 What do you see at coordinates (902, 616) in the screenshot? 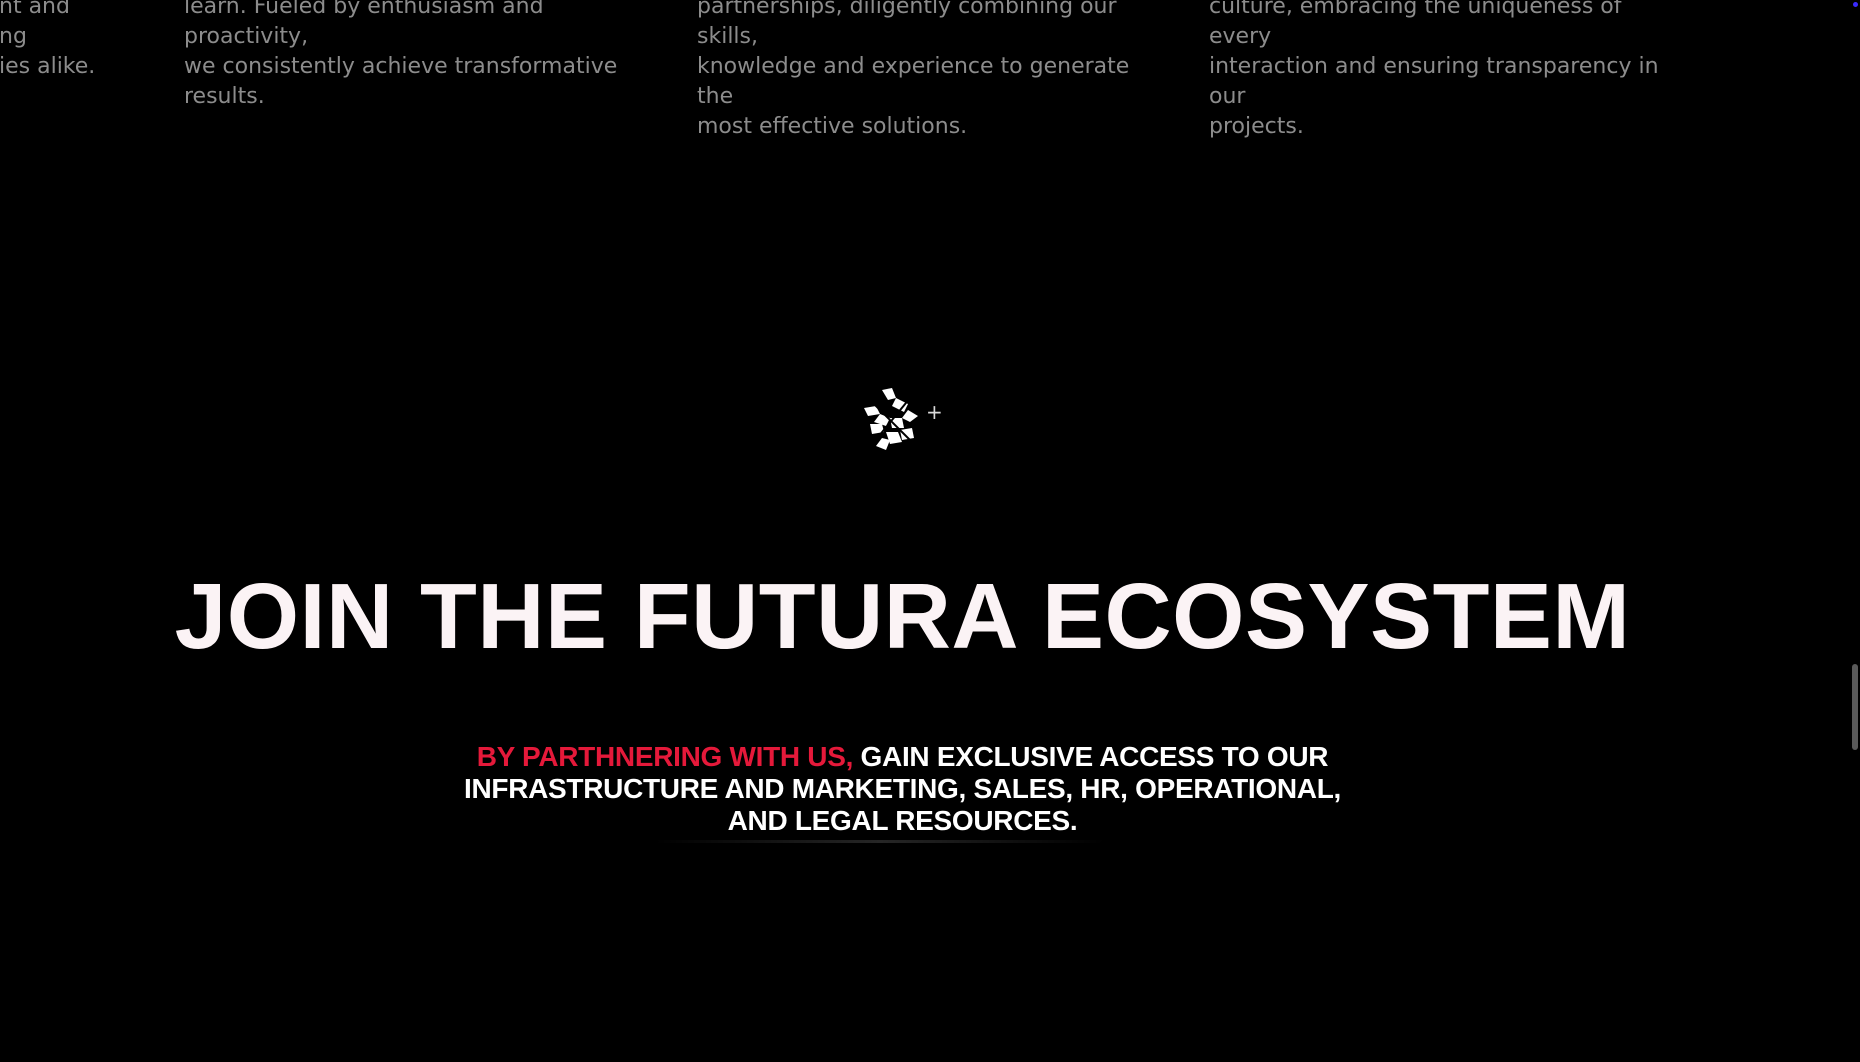
I see `page-title: JOIN THE FUTURA ECOSYSTEM` at bounding box center [902, 616].